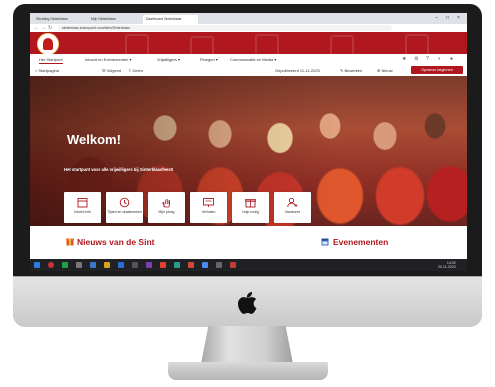 This screenshot has height=387, width=495. I want to click on quicklink-verhalen: Verhalen, so click(208, 207).